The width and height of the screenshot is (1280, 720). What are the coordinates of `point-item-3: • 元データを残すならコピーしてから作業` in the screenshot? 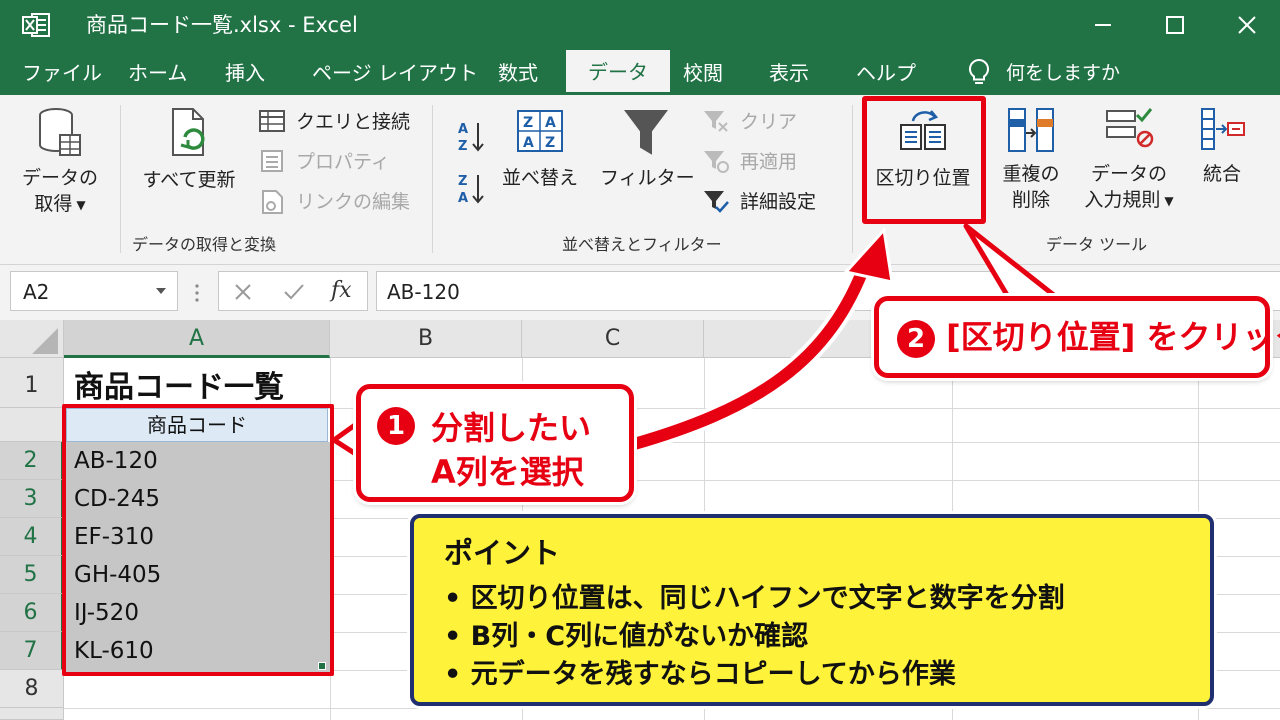 It's located at (700, 671).